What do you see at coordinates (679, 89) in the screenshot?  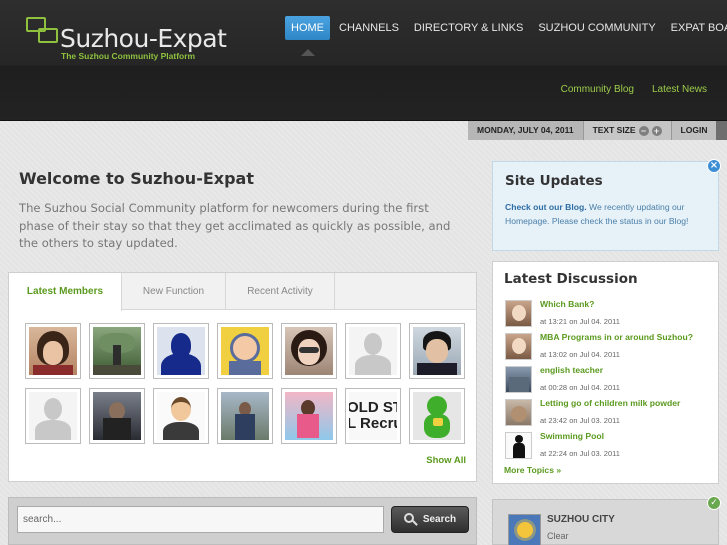 I see `subnav-latest-news: Latest News` at bounding box center [679, 89].